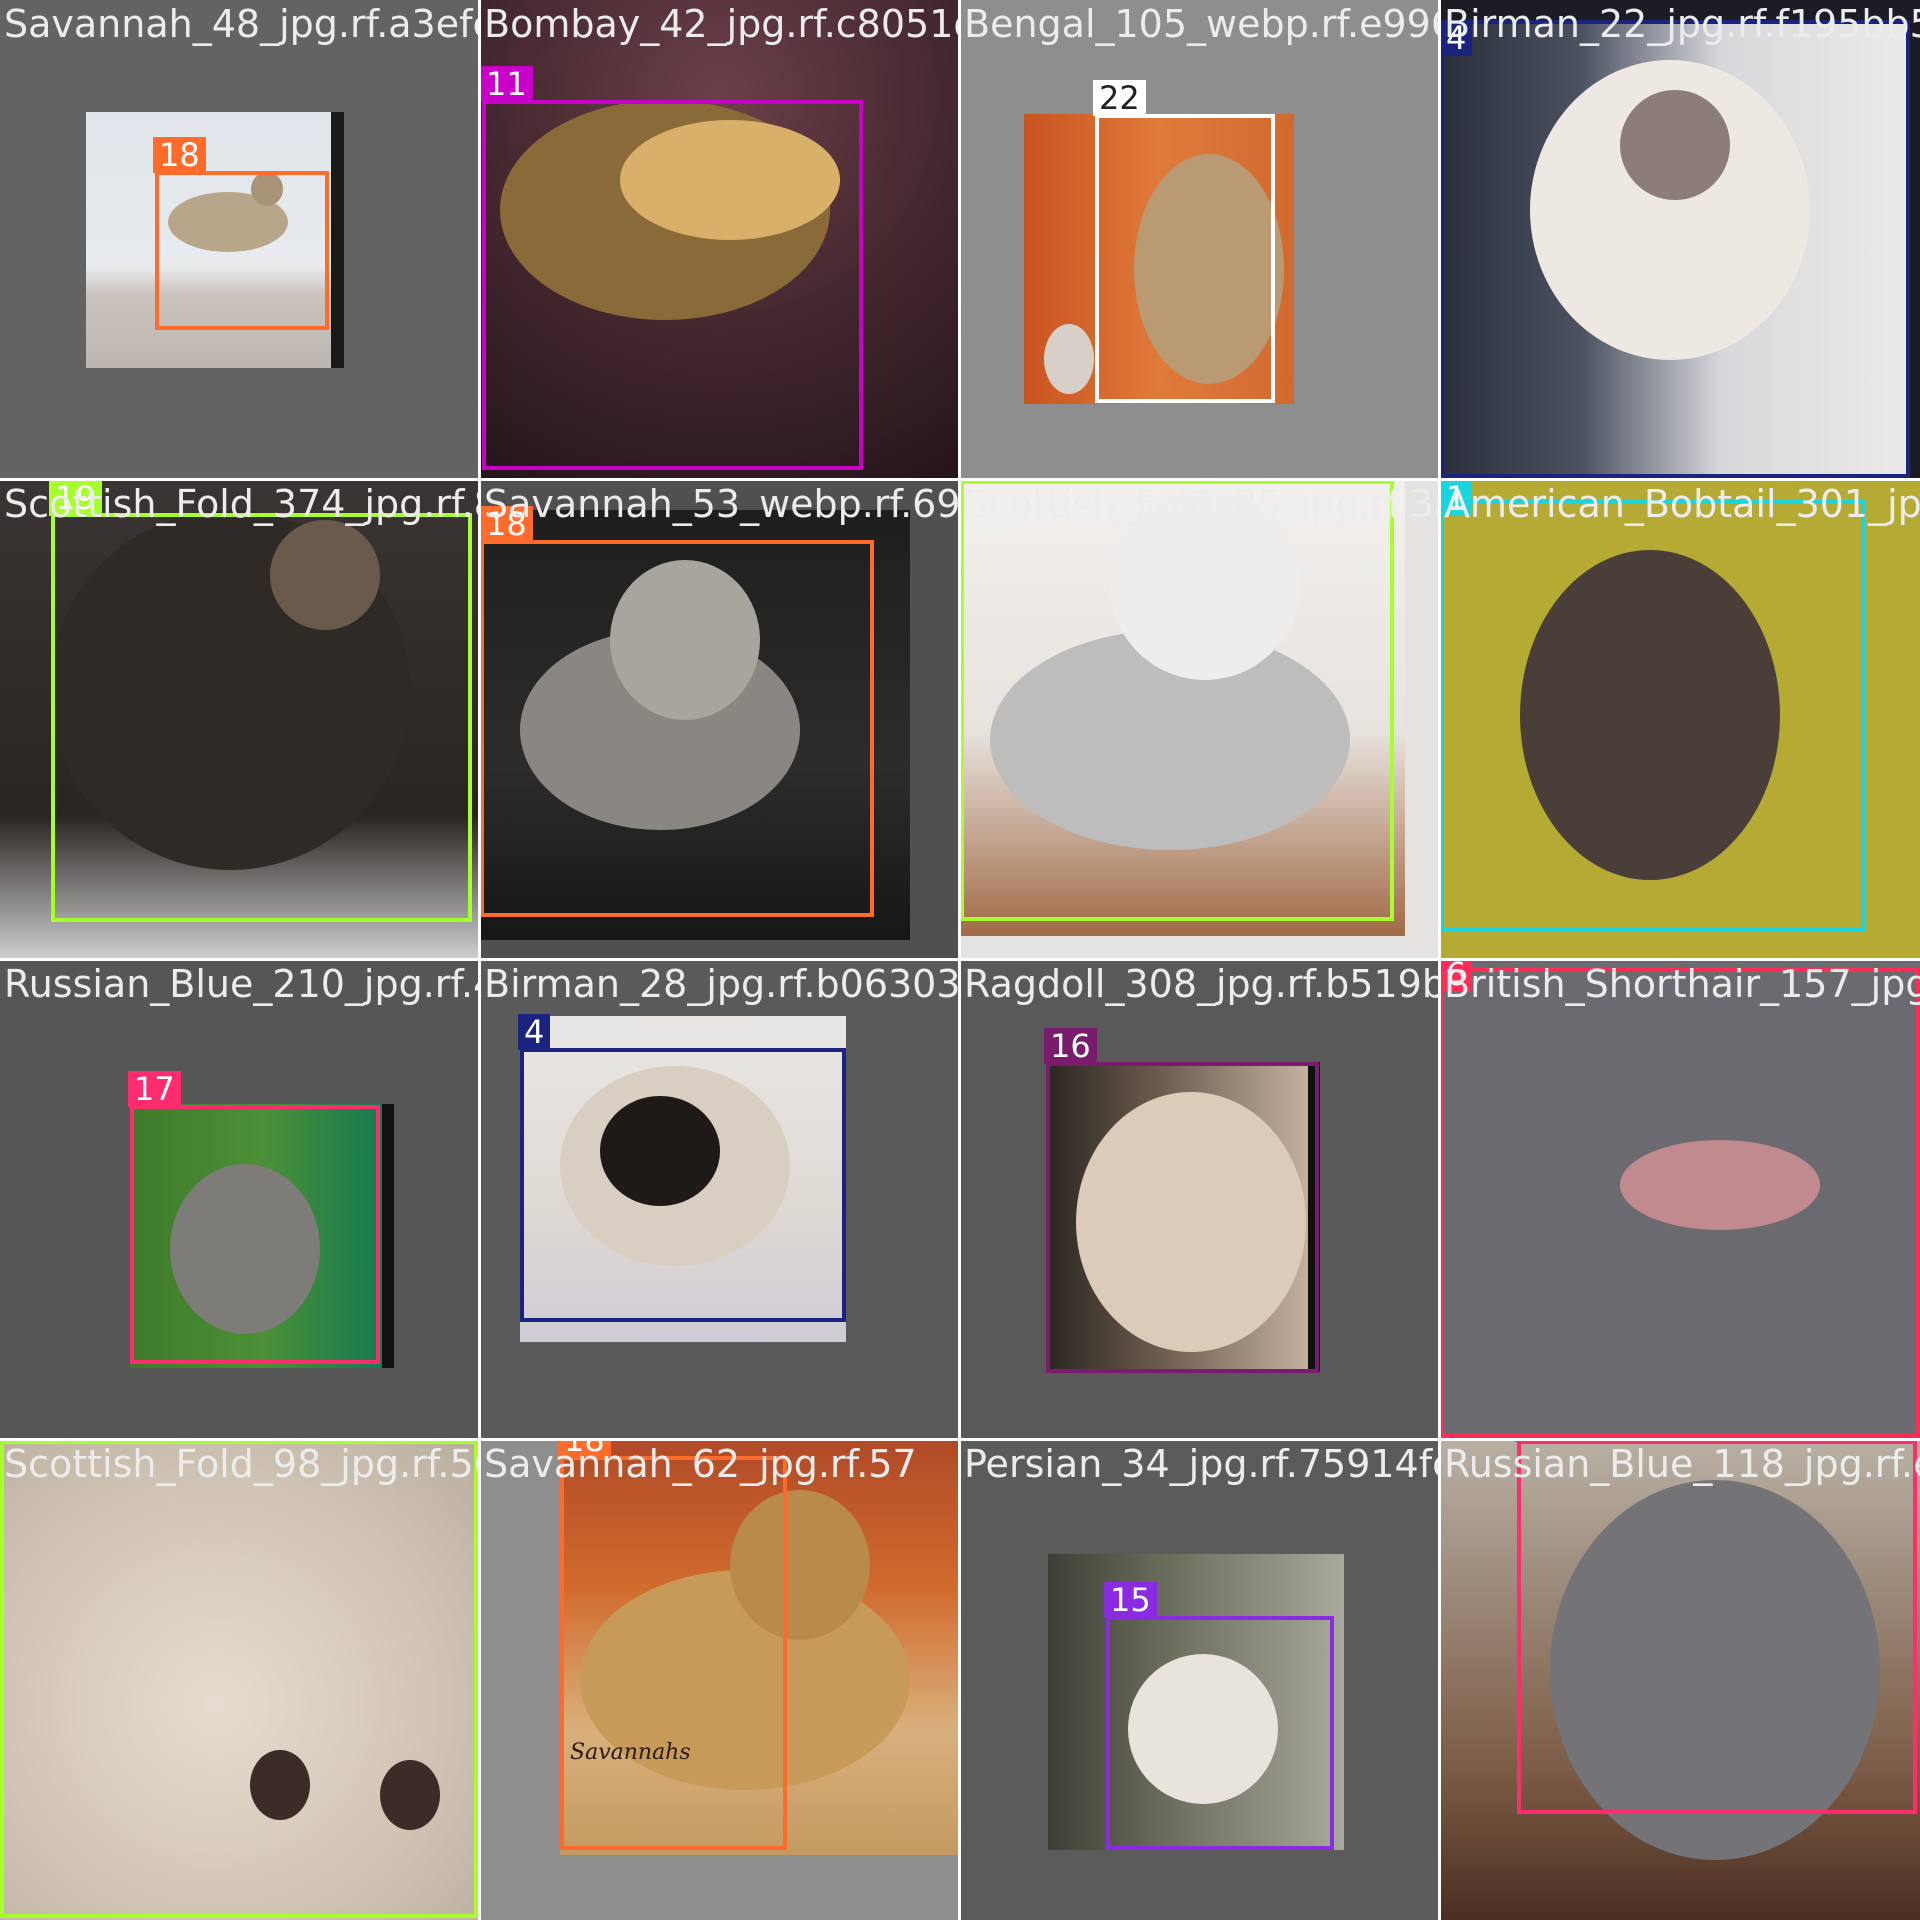  I want to click on image-filename: Persian_34_jpg.rf.75914fc70, so click(1202, 1464).